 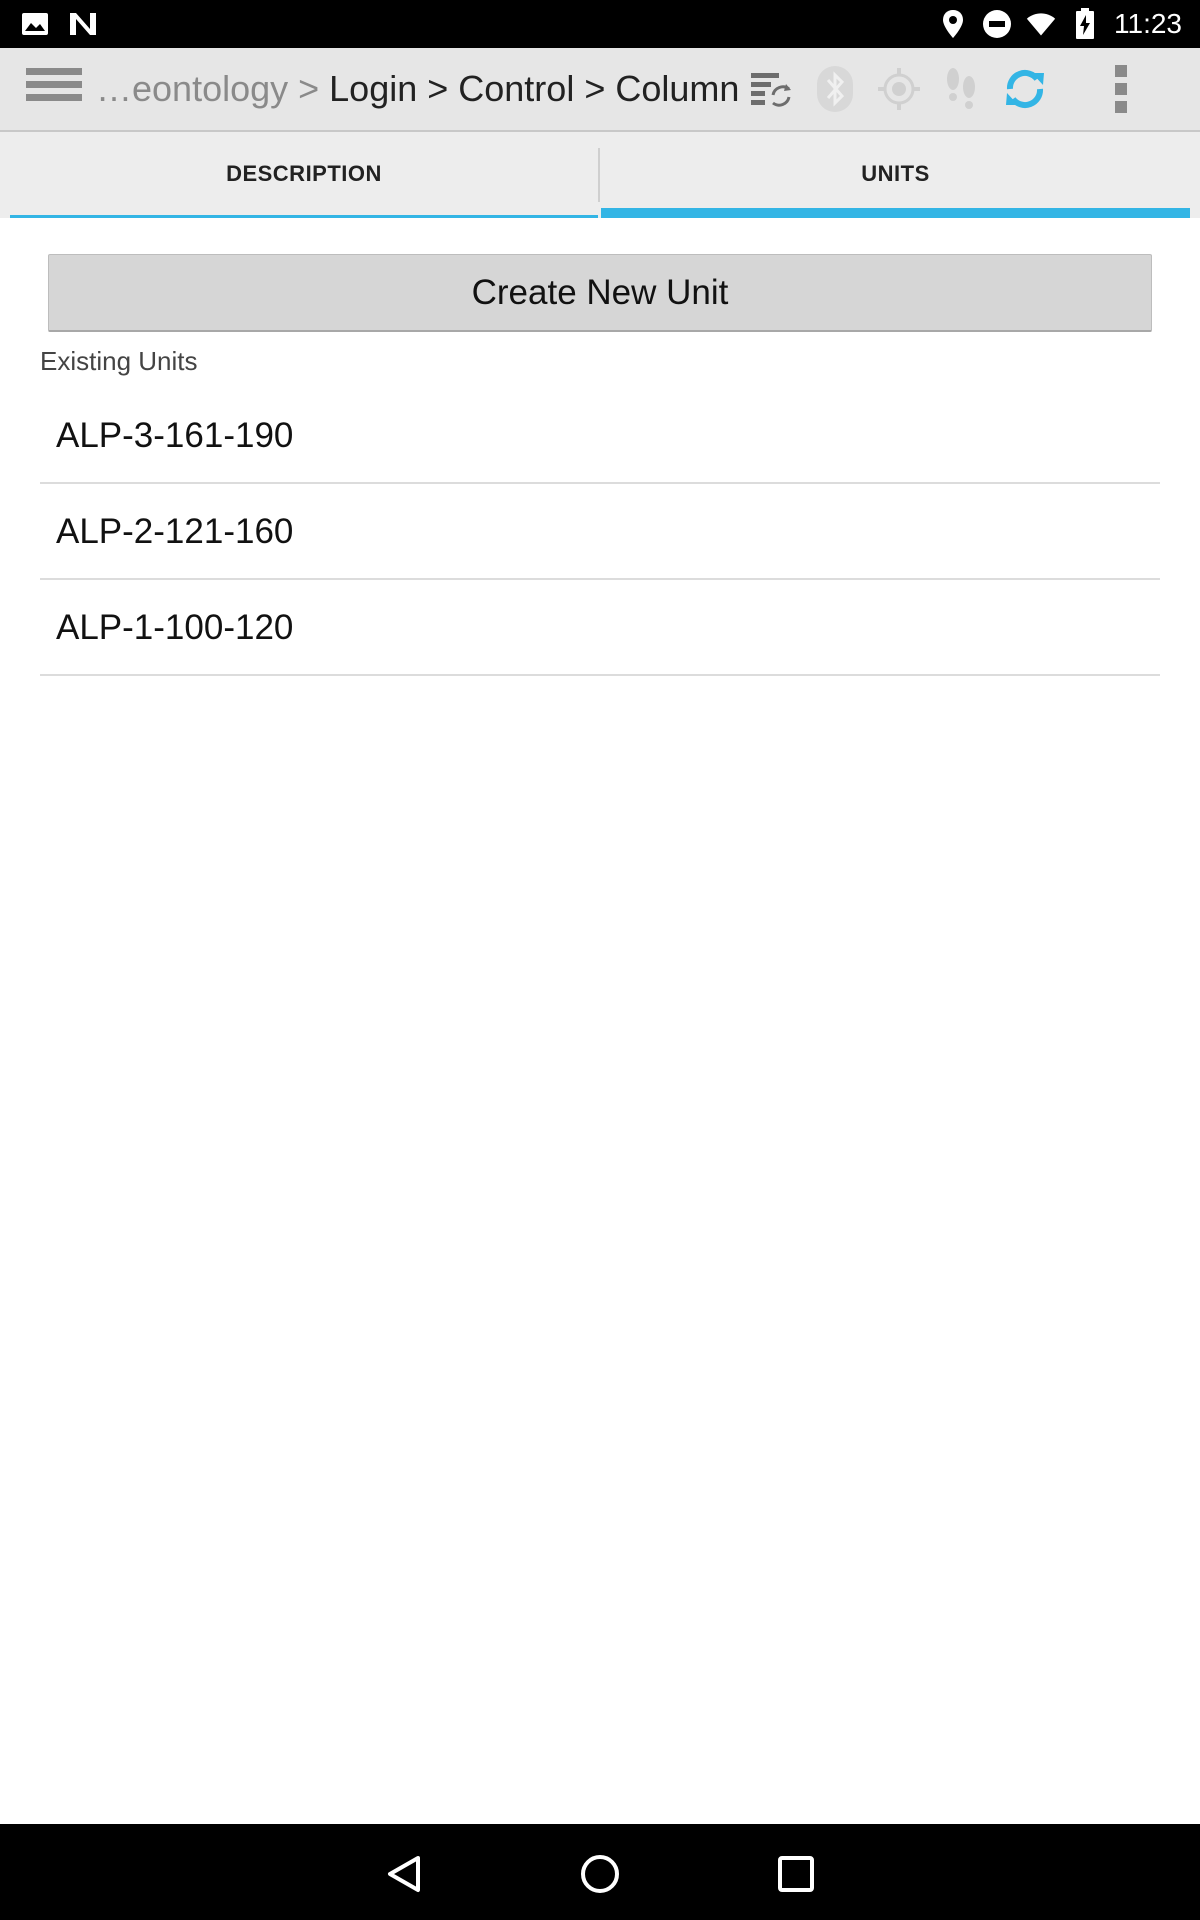 I want to click on sync-records-icon, so click(x=771, y=89).